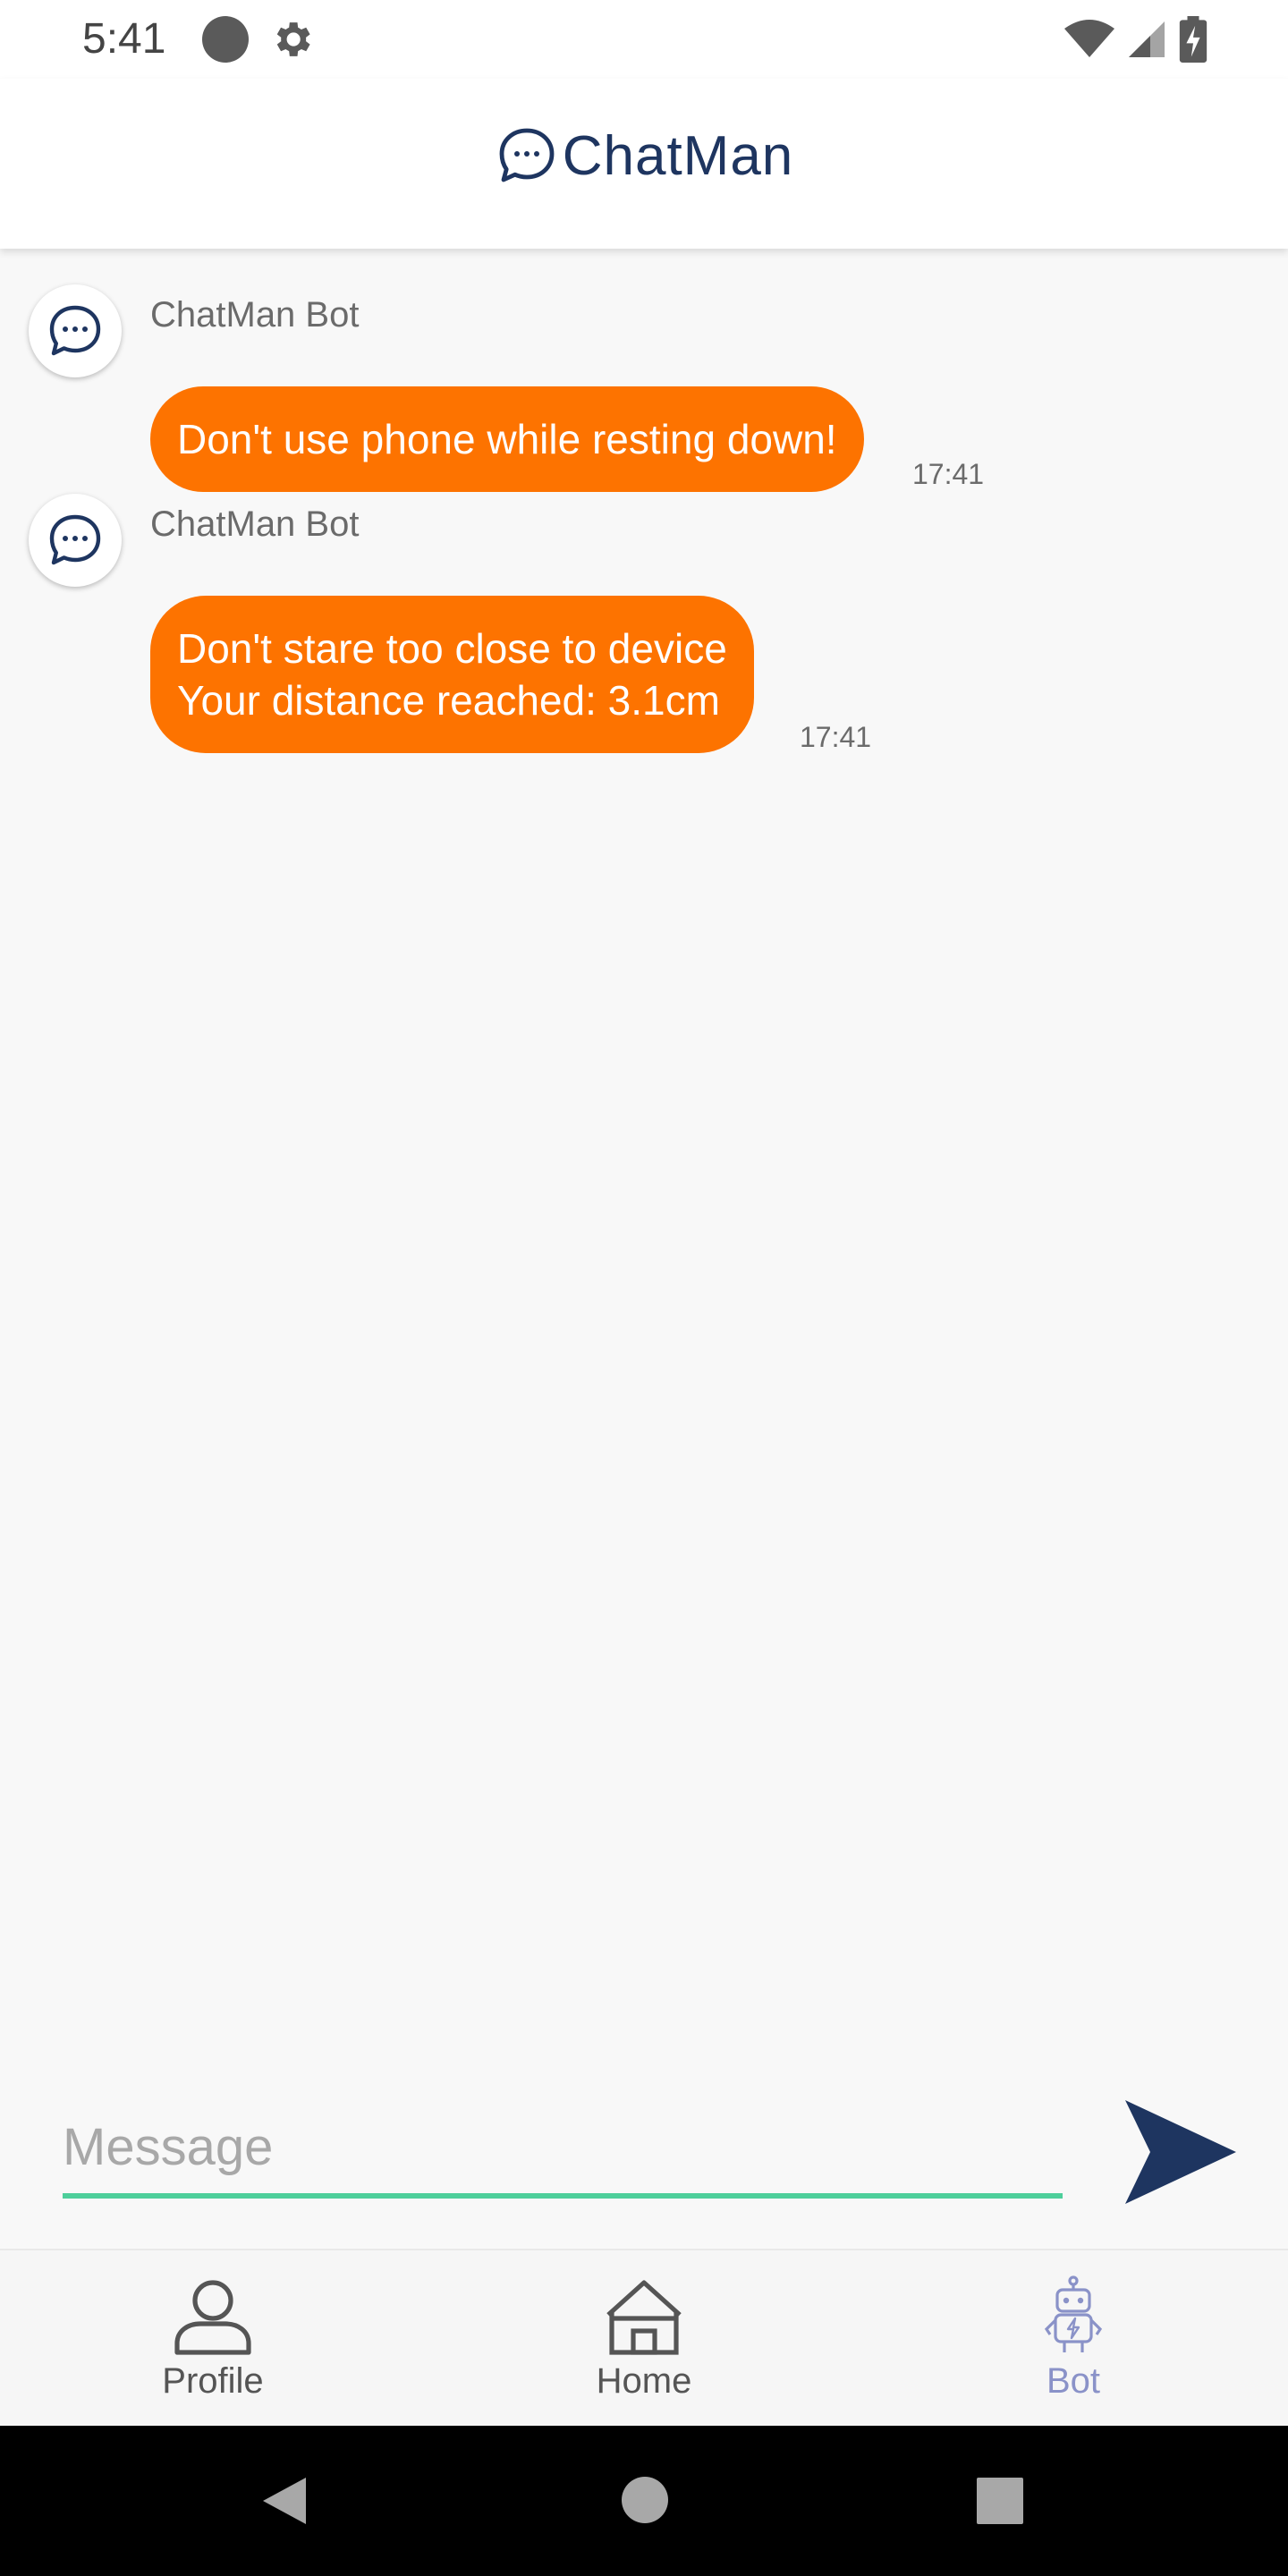  I want to click on nav-item-profile: Profile, so click(213, 2338).